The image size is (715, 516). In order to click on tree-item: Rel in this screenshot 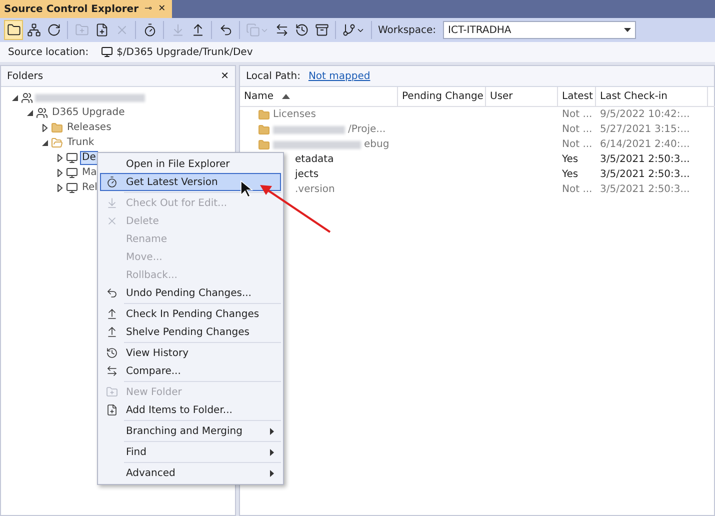, I will do `click(90, 187)`.